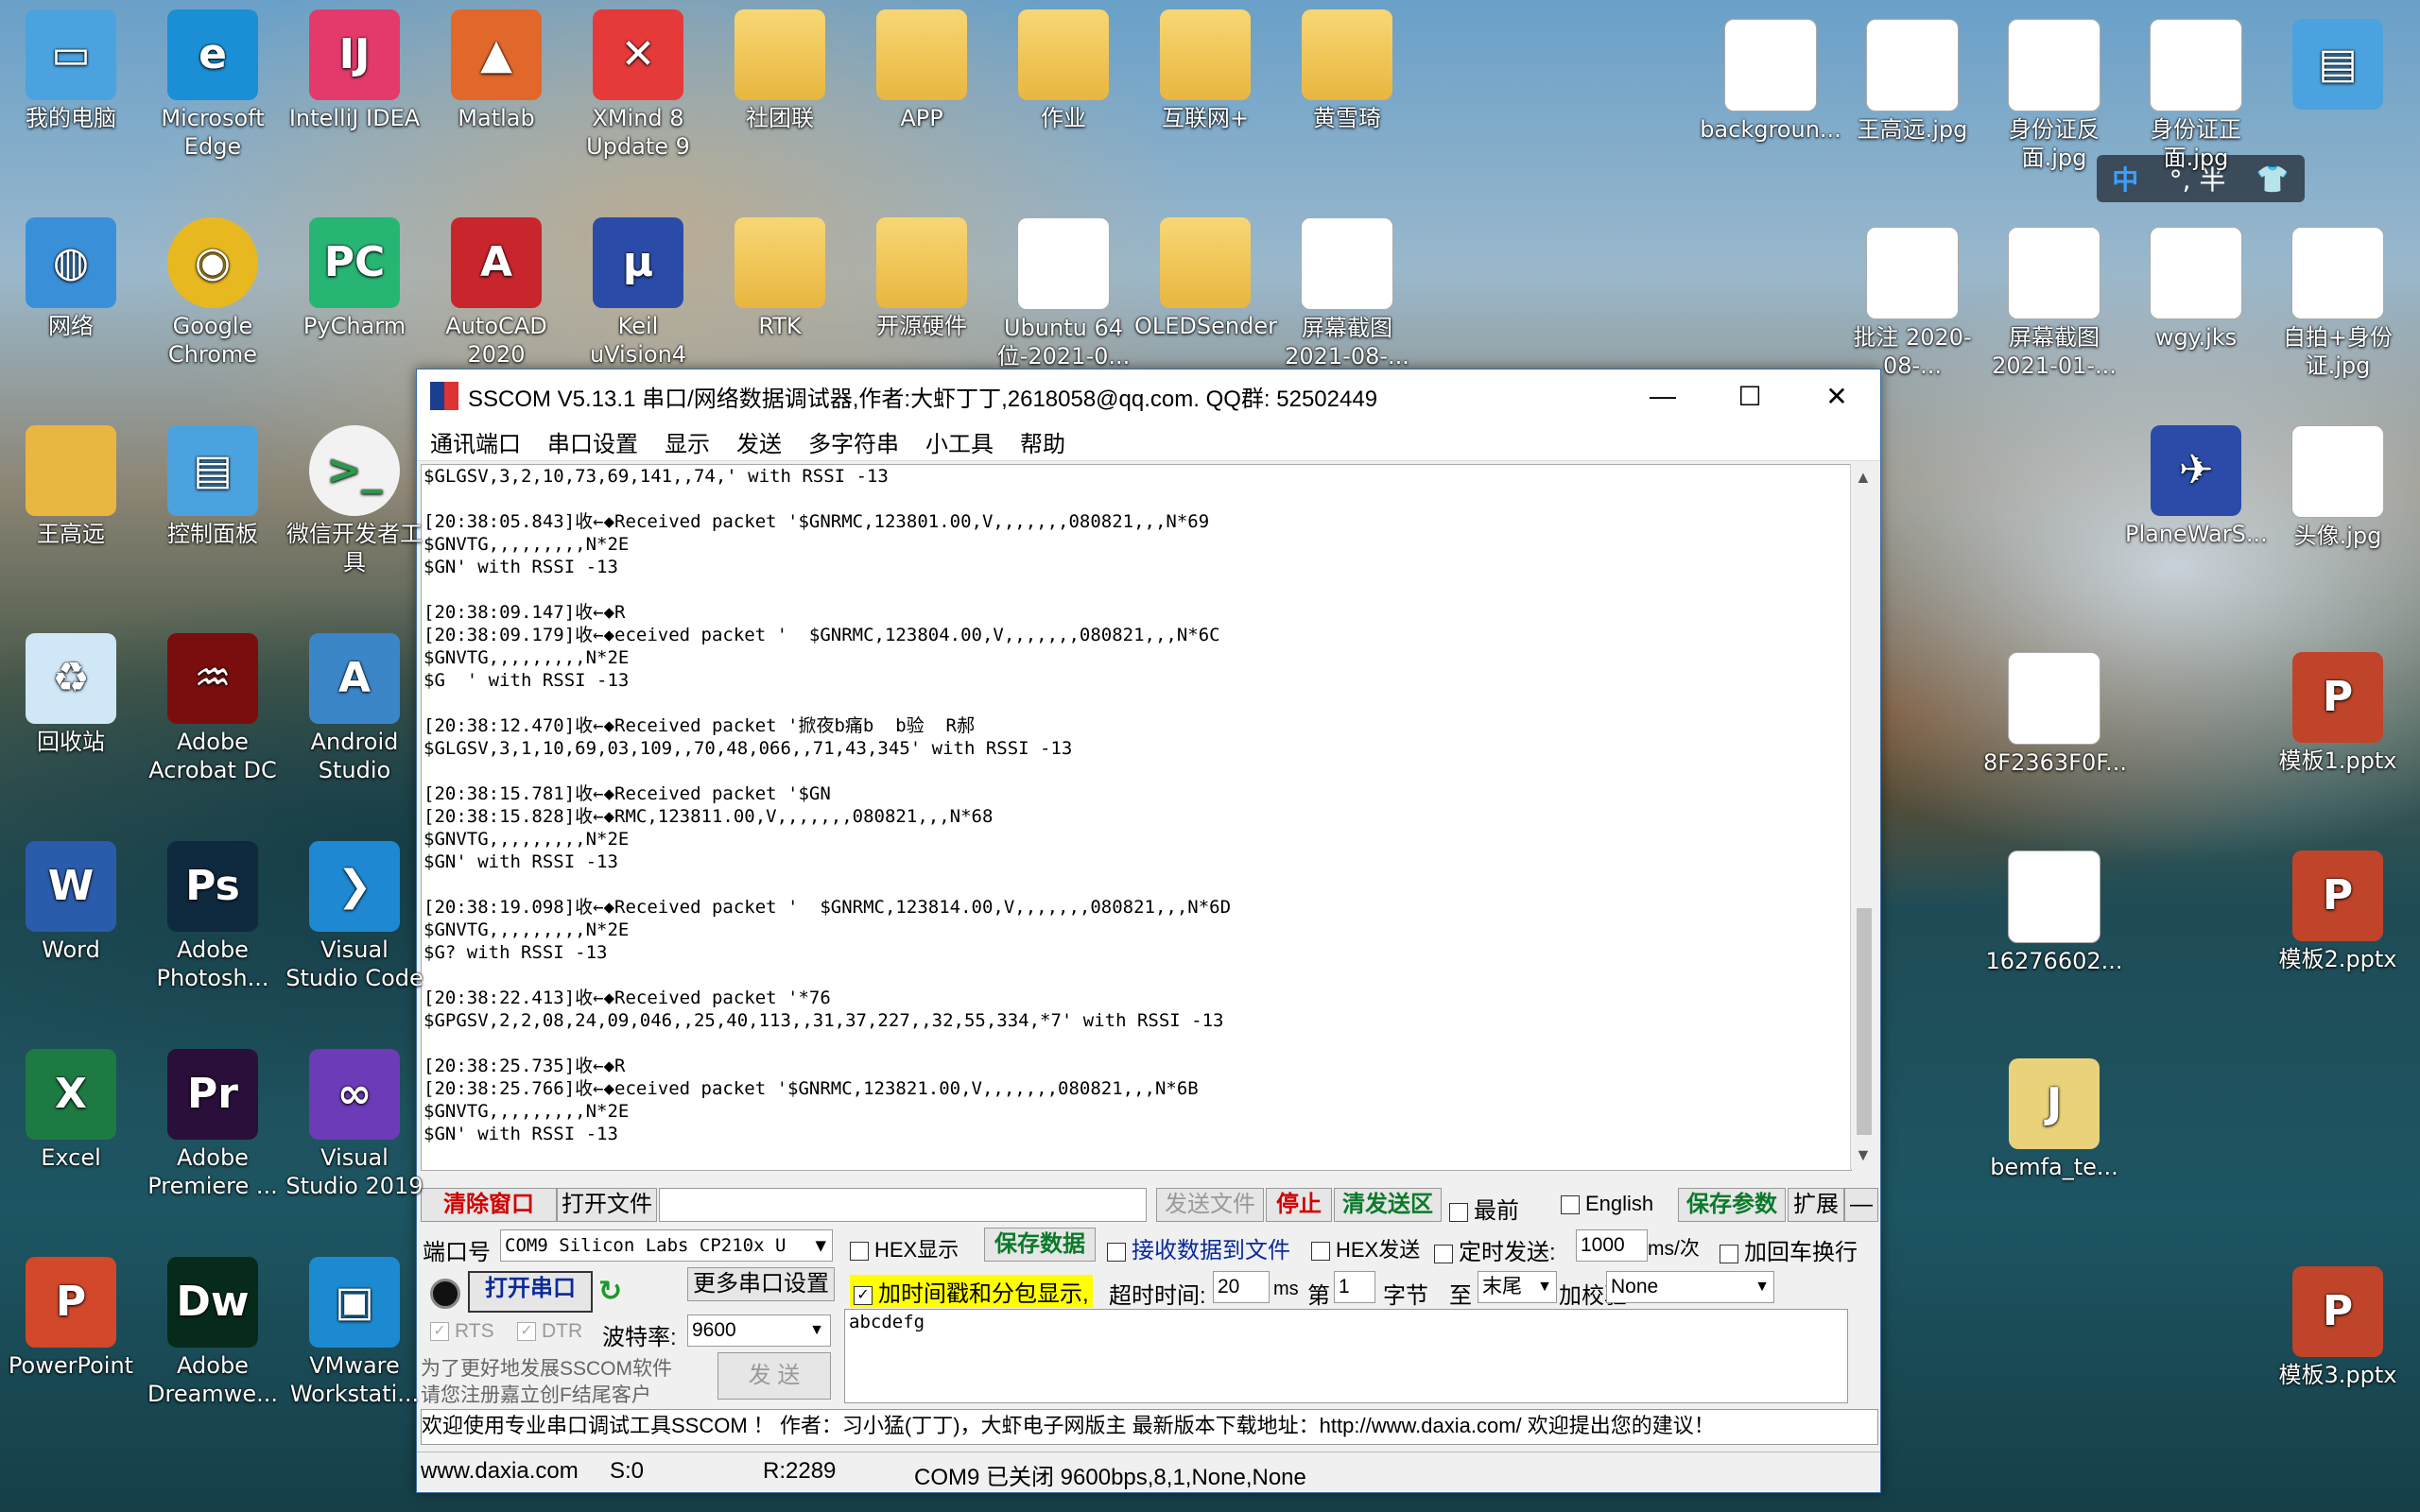  Describe the element at coordinates (780, 278) in the screenshot. I see `desktop-icon: RTK` at that location.